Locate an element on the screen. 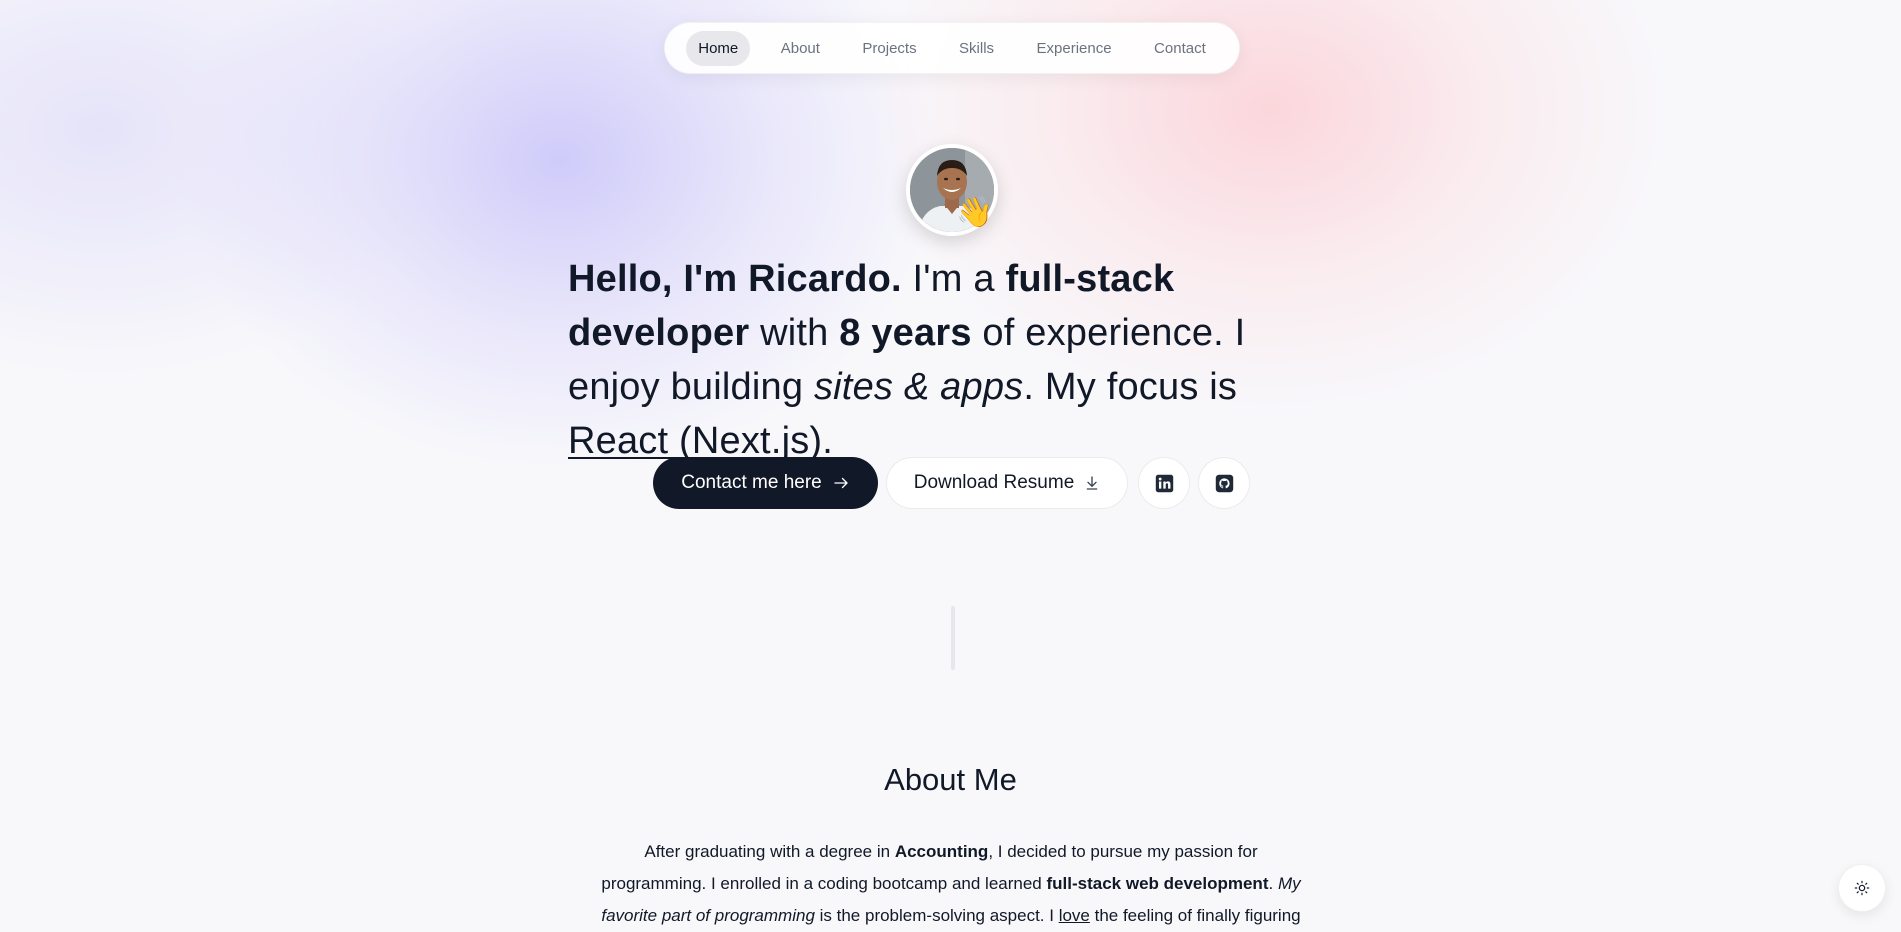 The image size is (1901, 932). about-title: About Me is located at coordinates (950, 779).